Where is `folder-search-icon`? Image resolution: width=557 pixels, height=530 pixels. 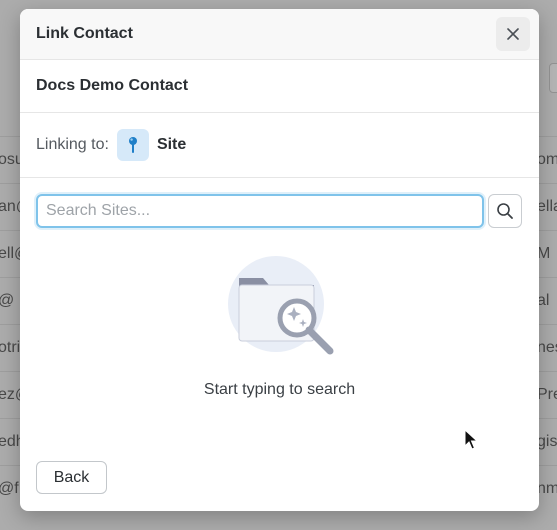
folder-search-icon is located at coordinates (281, 305).